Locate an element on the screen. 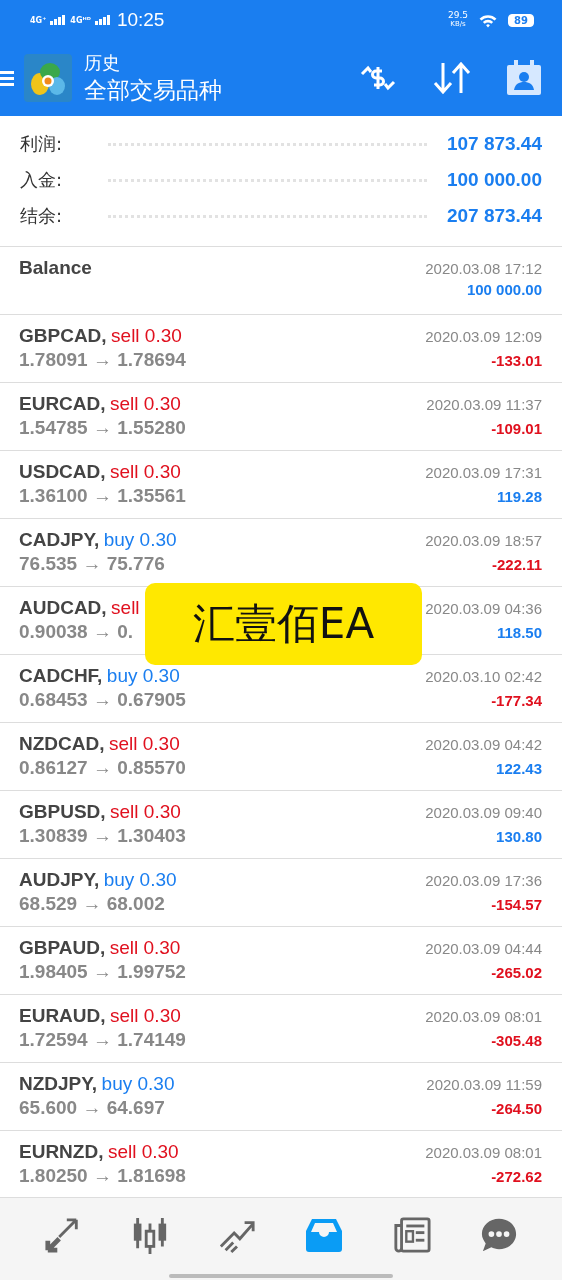 The width and height of the screenshot is (562, 1280). trade-profit: 118.50 is located at coordinates (519, 632).